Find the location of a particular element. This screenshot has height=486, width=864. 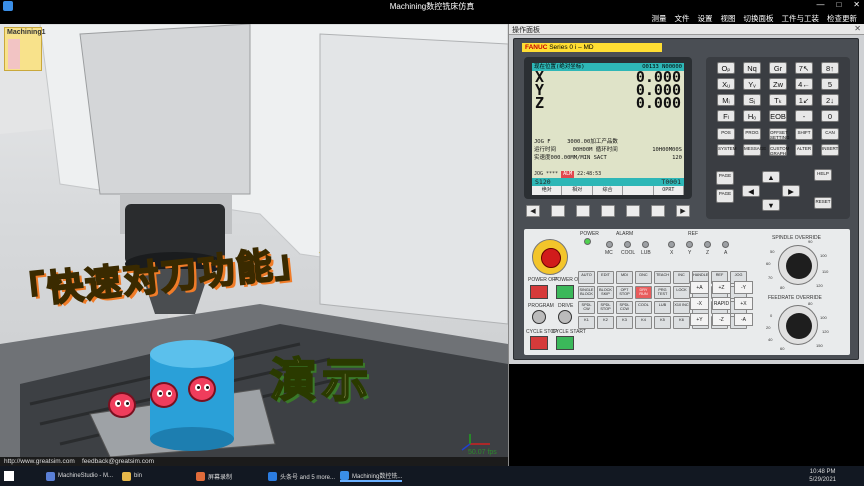

taskbar-item: bin is located at coordinates (132, 476).